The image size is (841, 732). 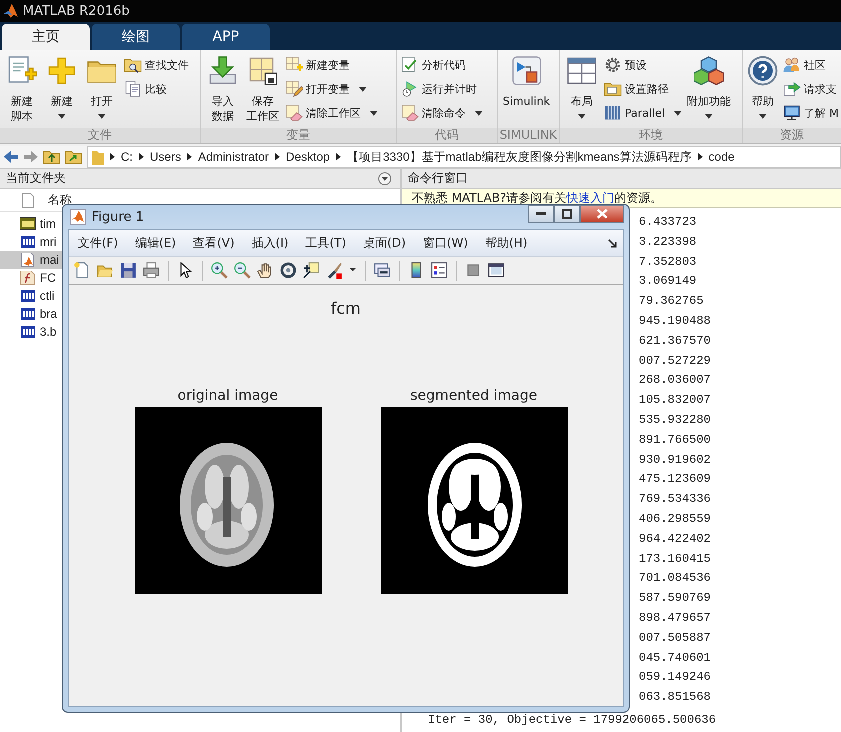 What do you see at coordinates (792, 135) in the screenshot?
I see `ribbon-group-label: 资源` at bounding box center [792, 135].